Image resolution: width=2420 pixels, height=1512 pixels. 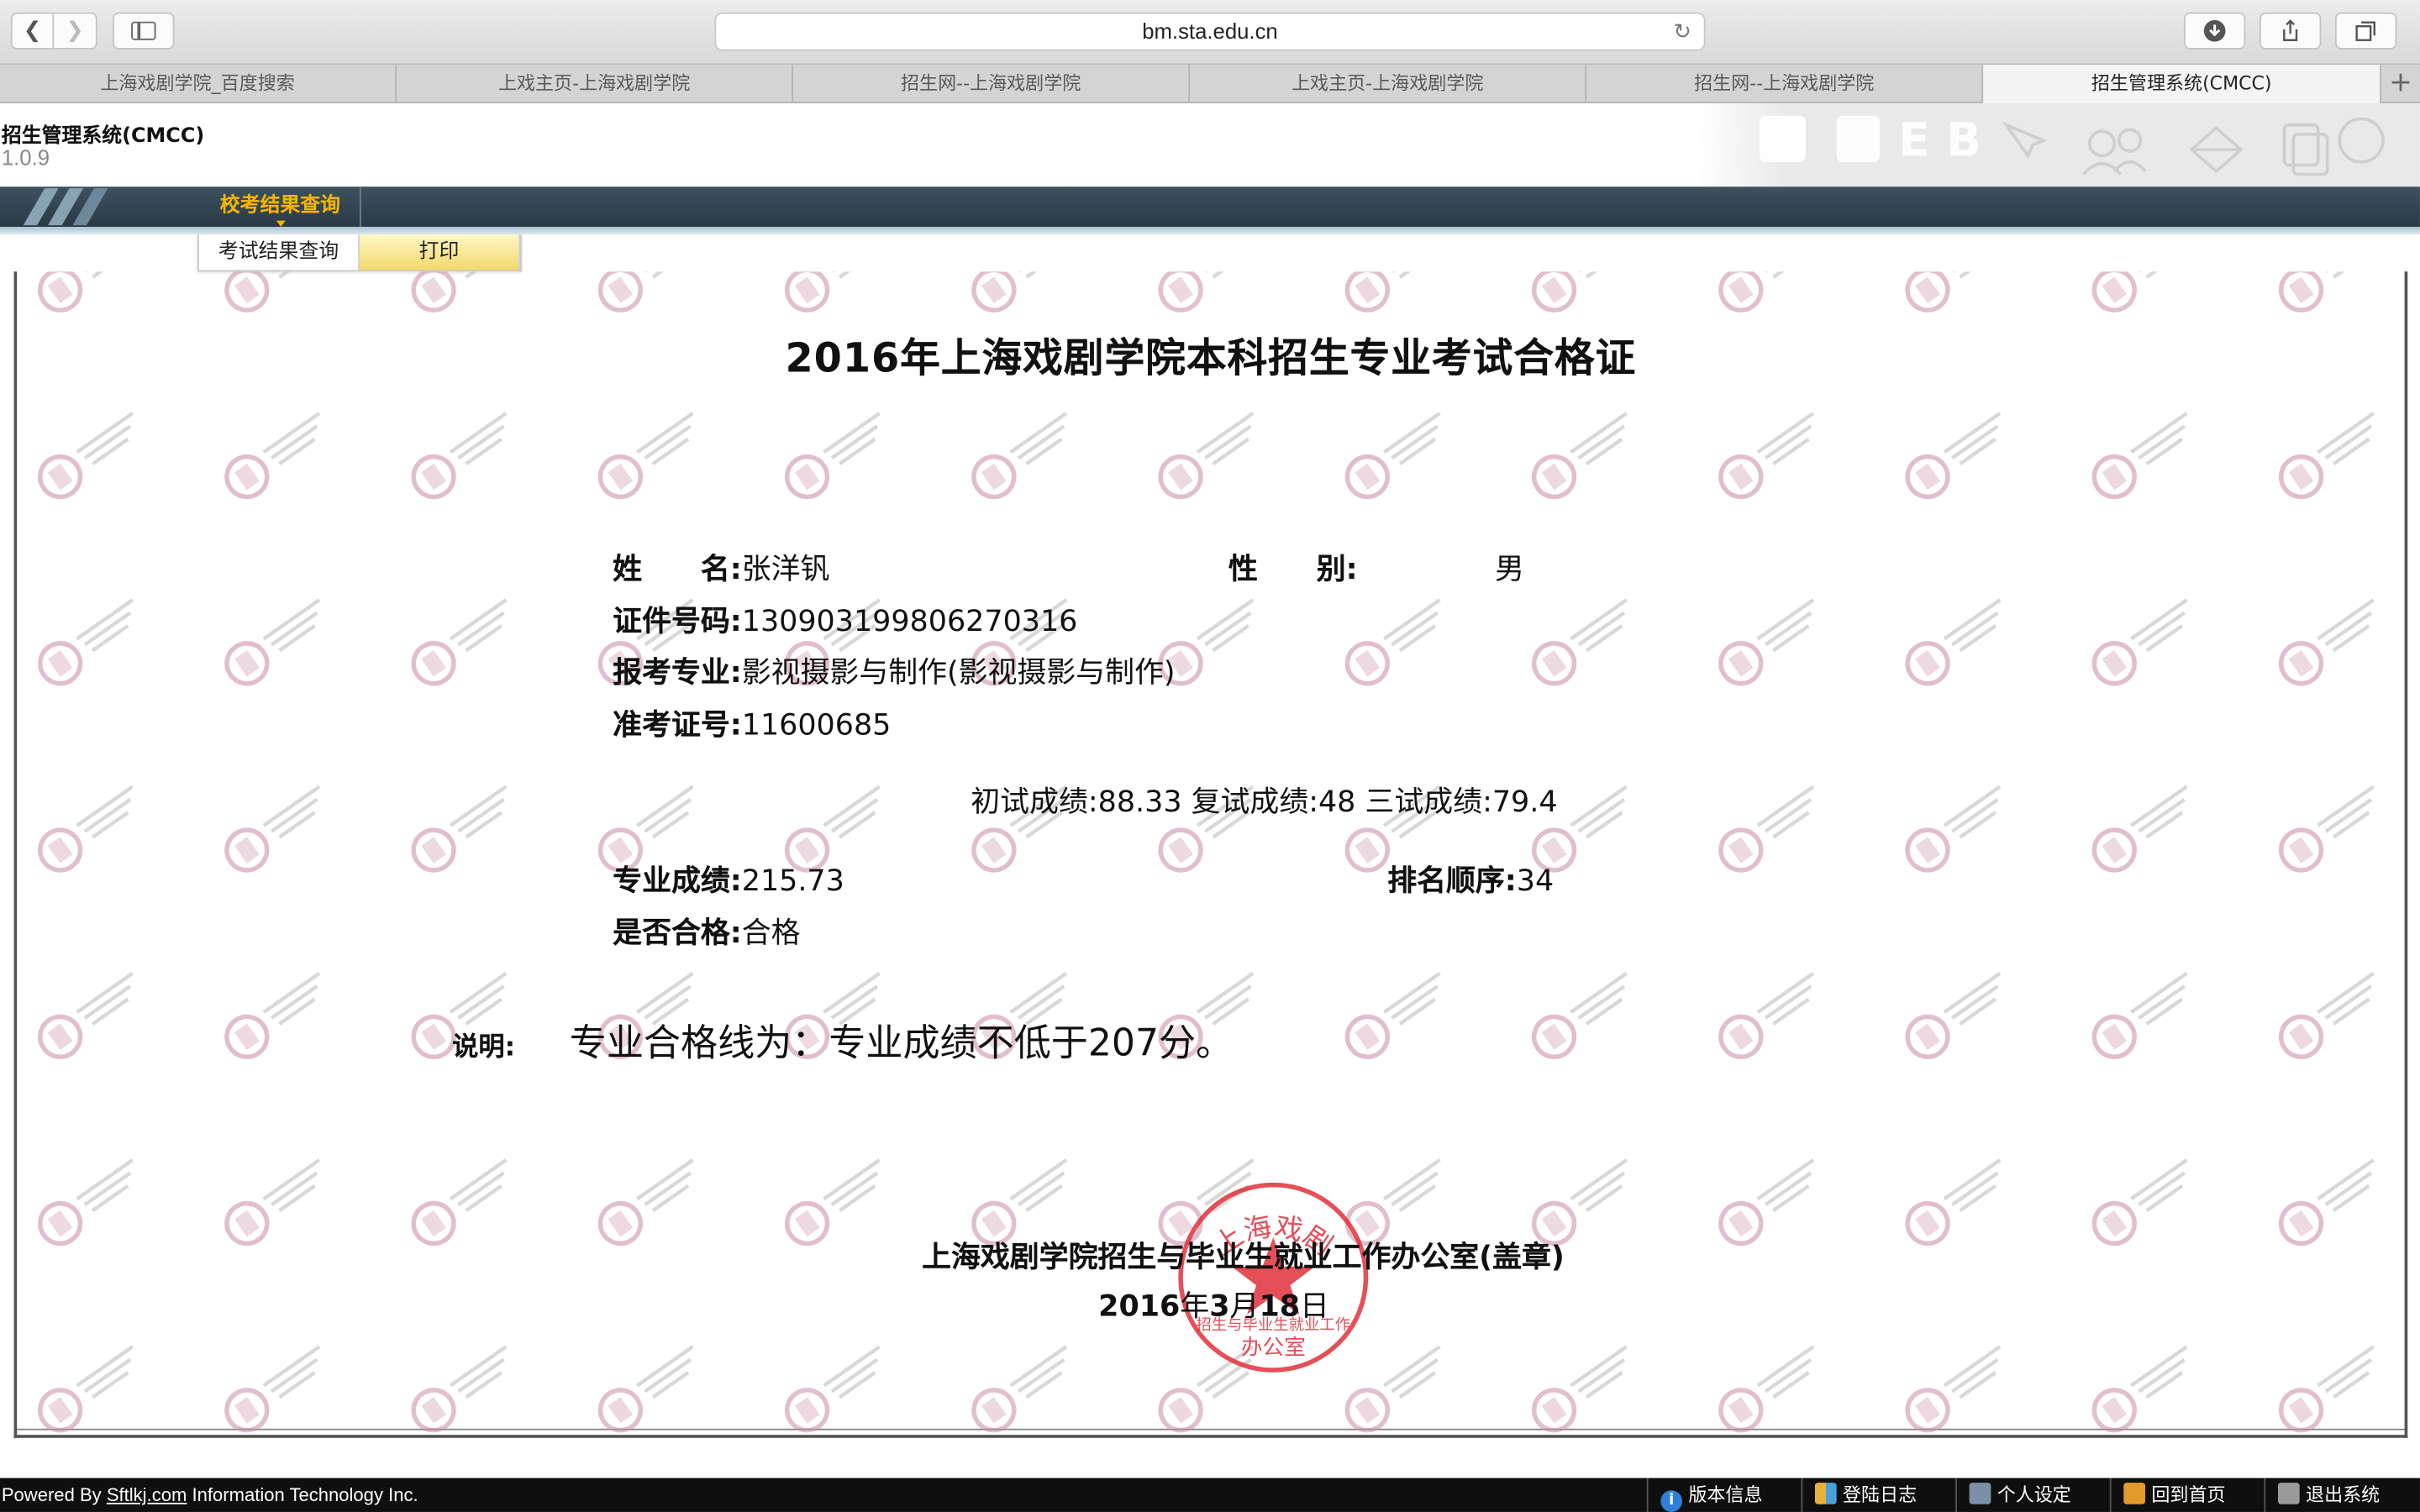 I want to click on ticket-value: 11600685, so click(x=816, y=725).